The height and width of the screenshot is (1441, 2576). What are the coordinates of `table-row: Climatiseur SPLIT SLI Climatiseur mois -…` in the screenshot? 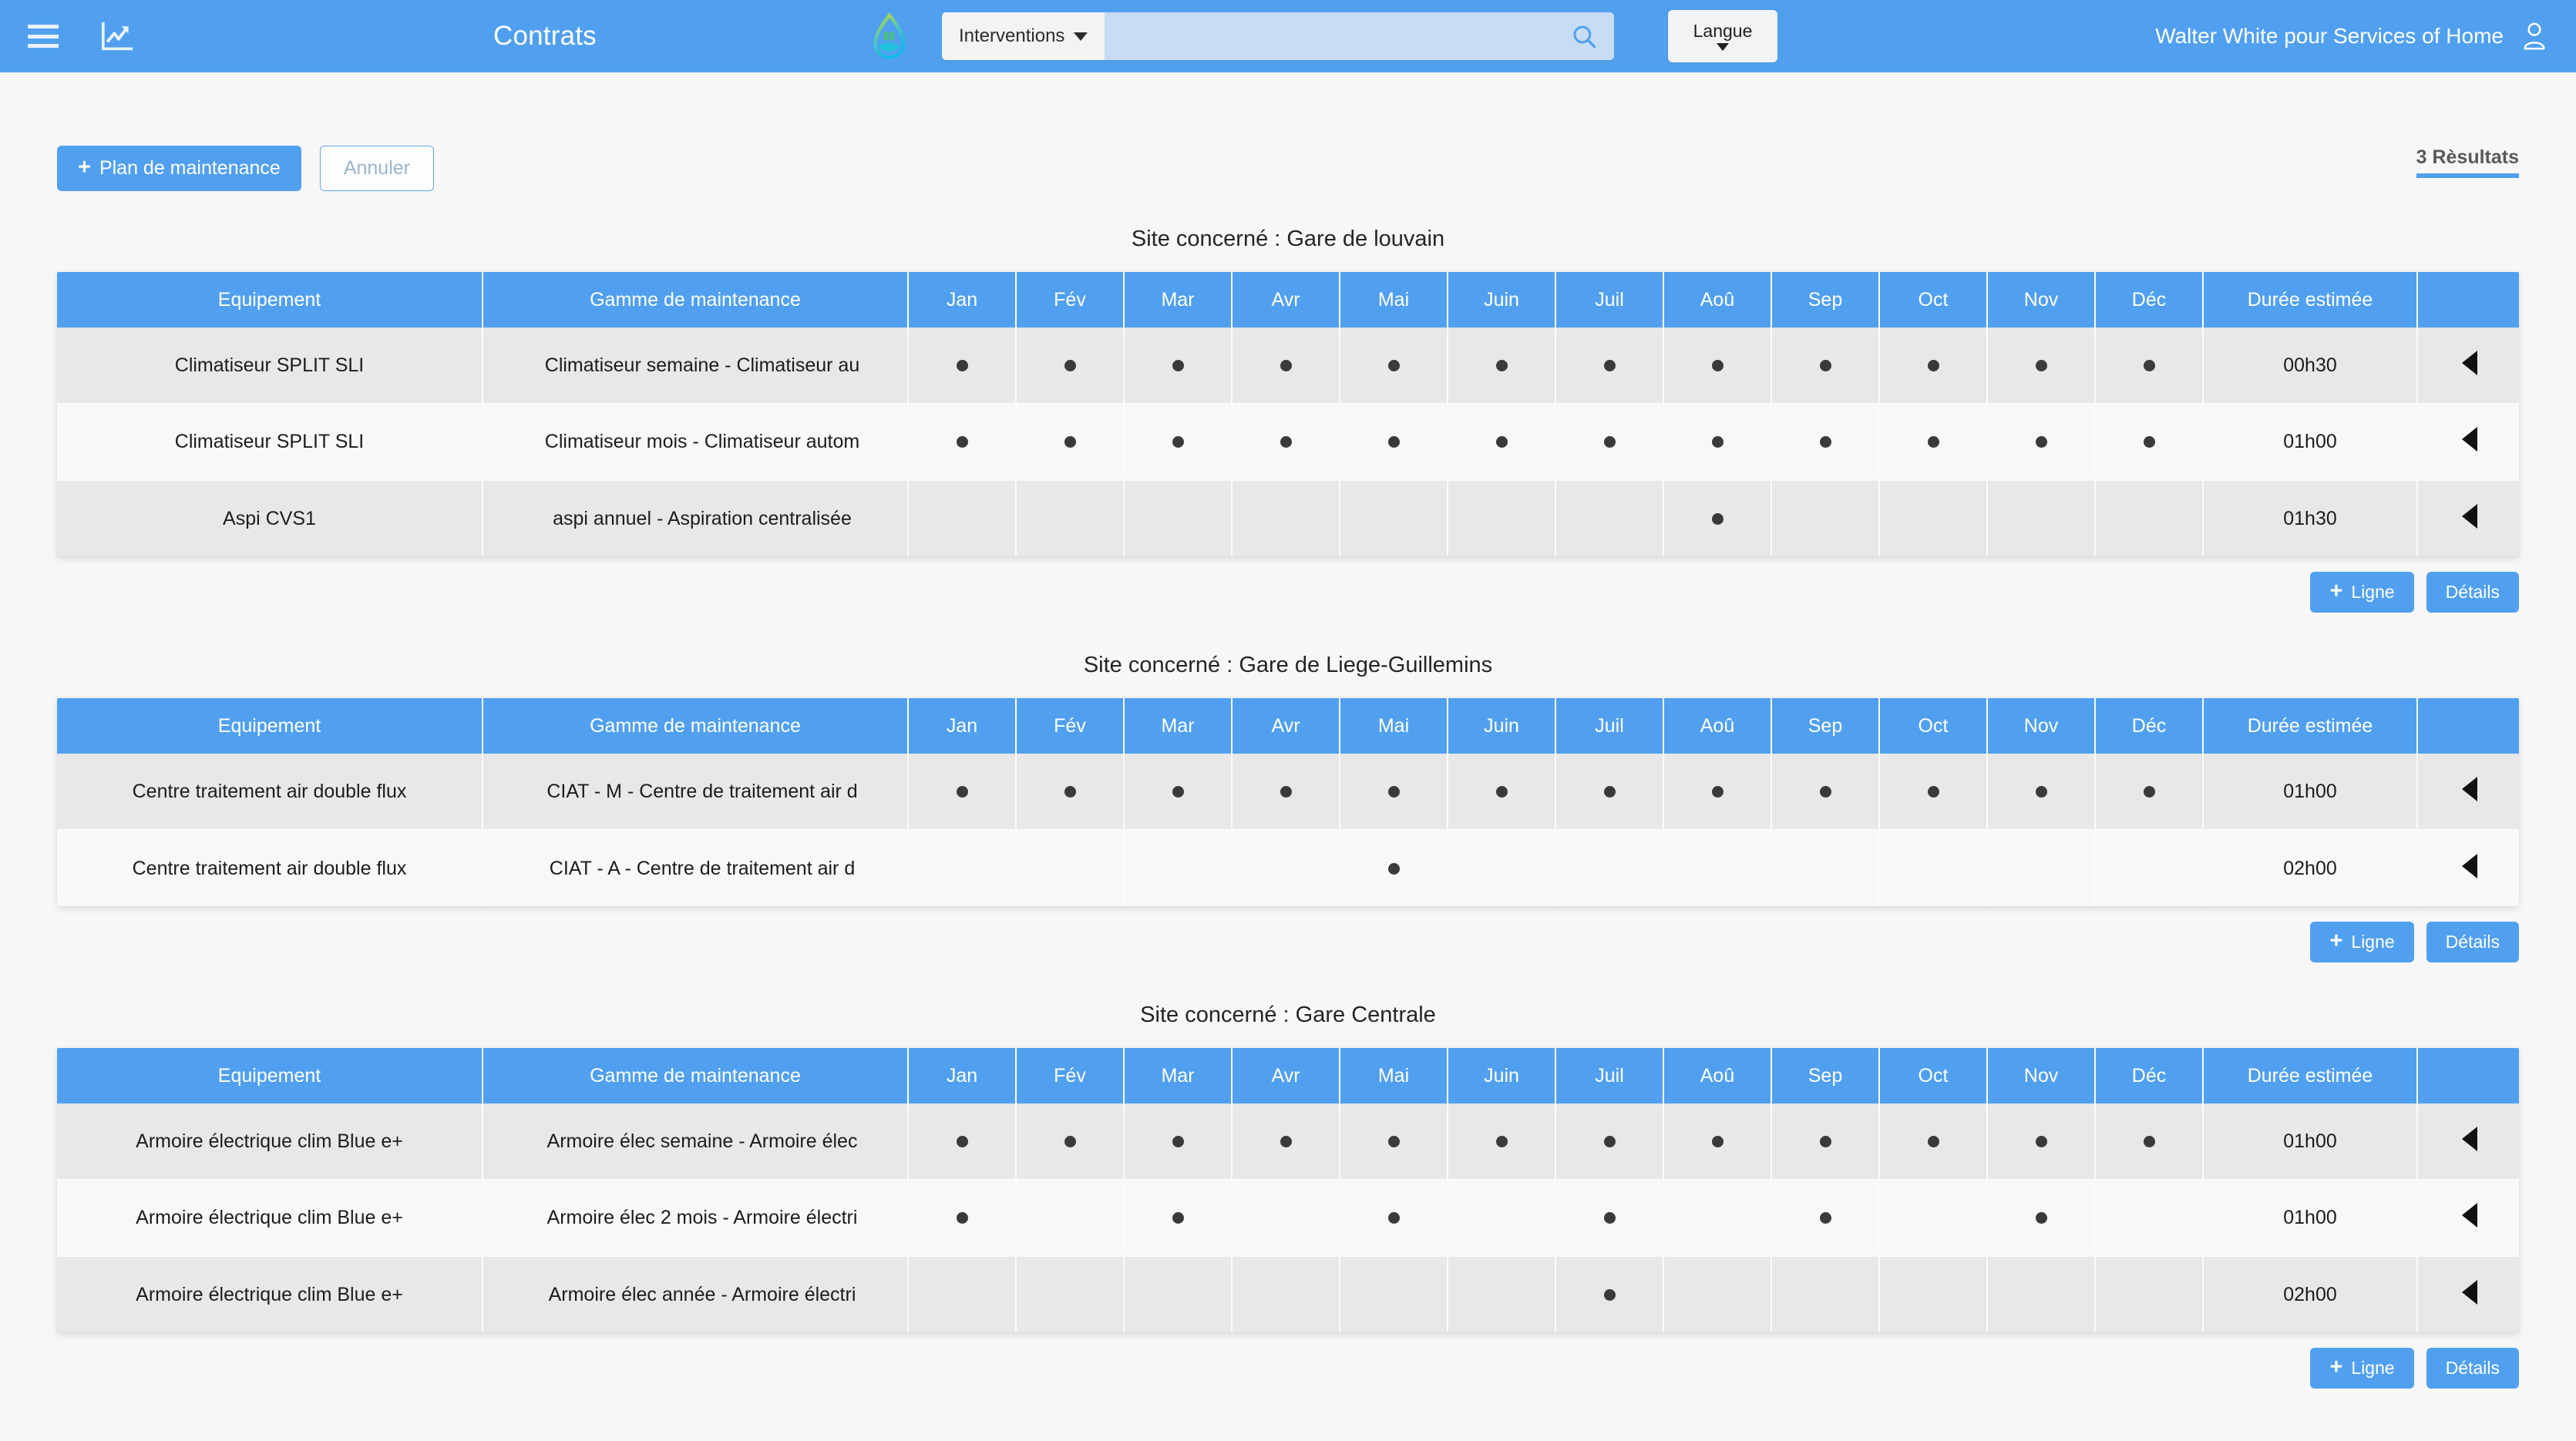 It's located at (1288, 442).